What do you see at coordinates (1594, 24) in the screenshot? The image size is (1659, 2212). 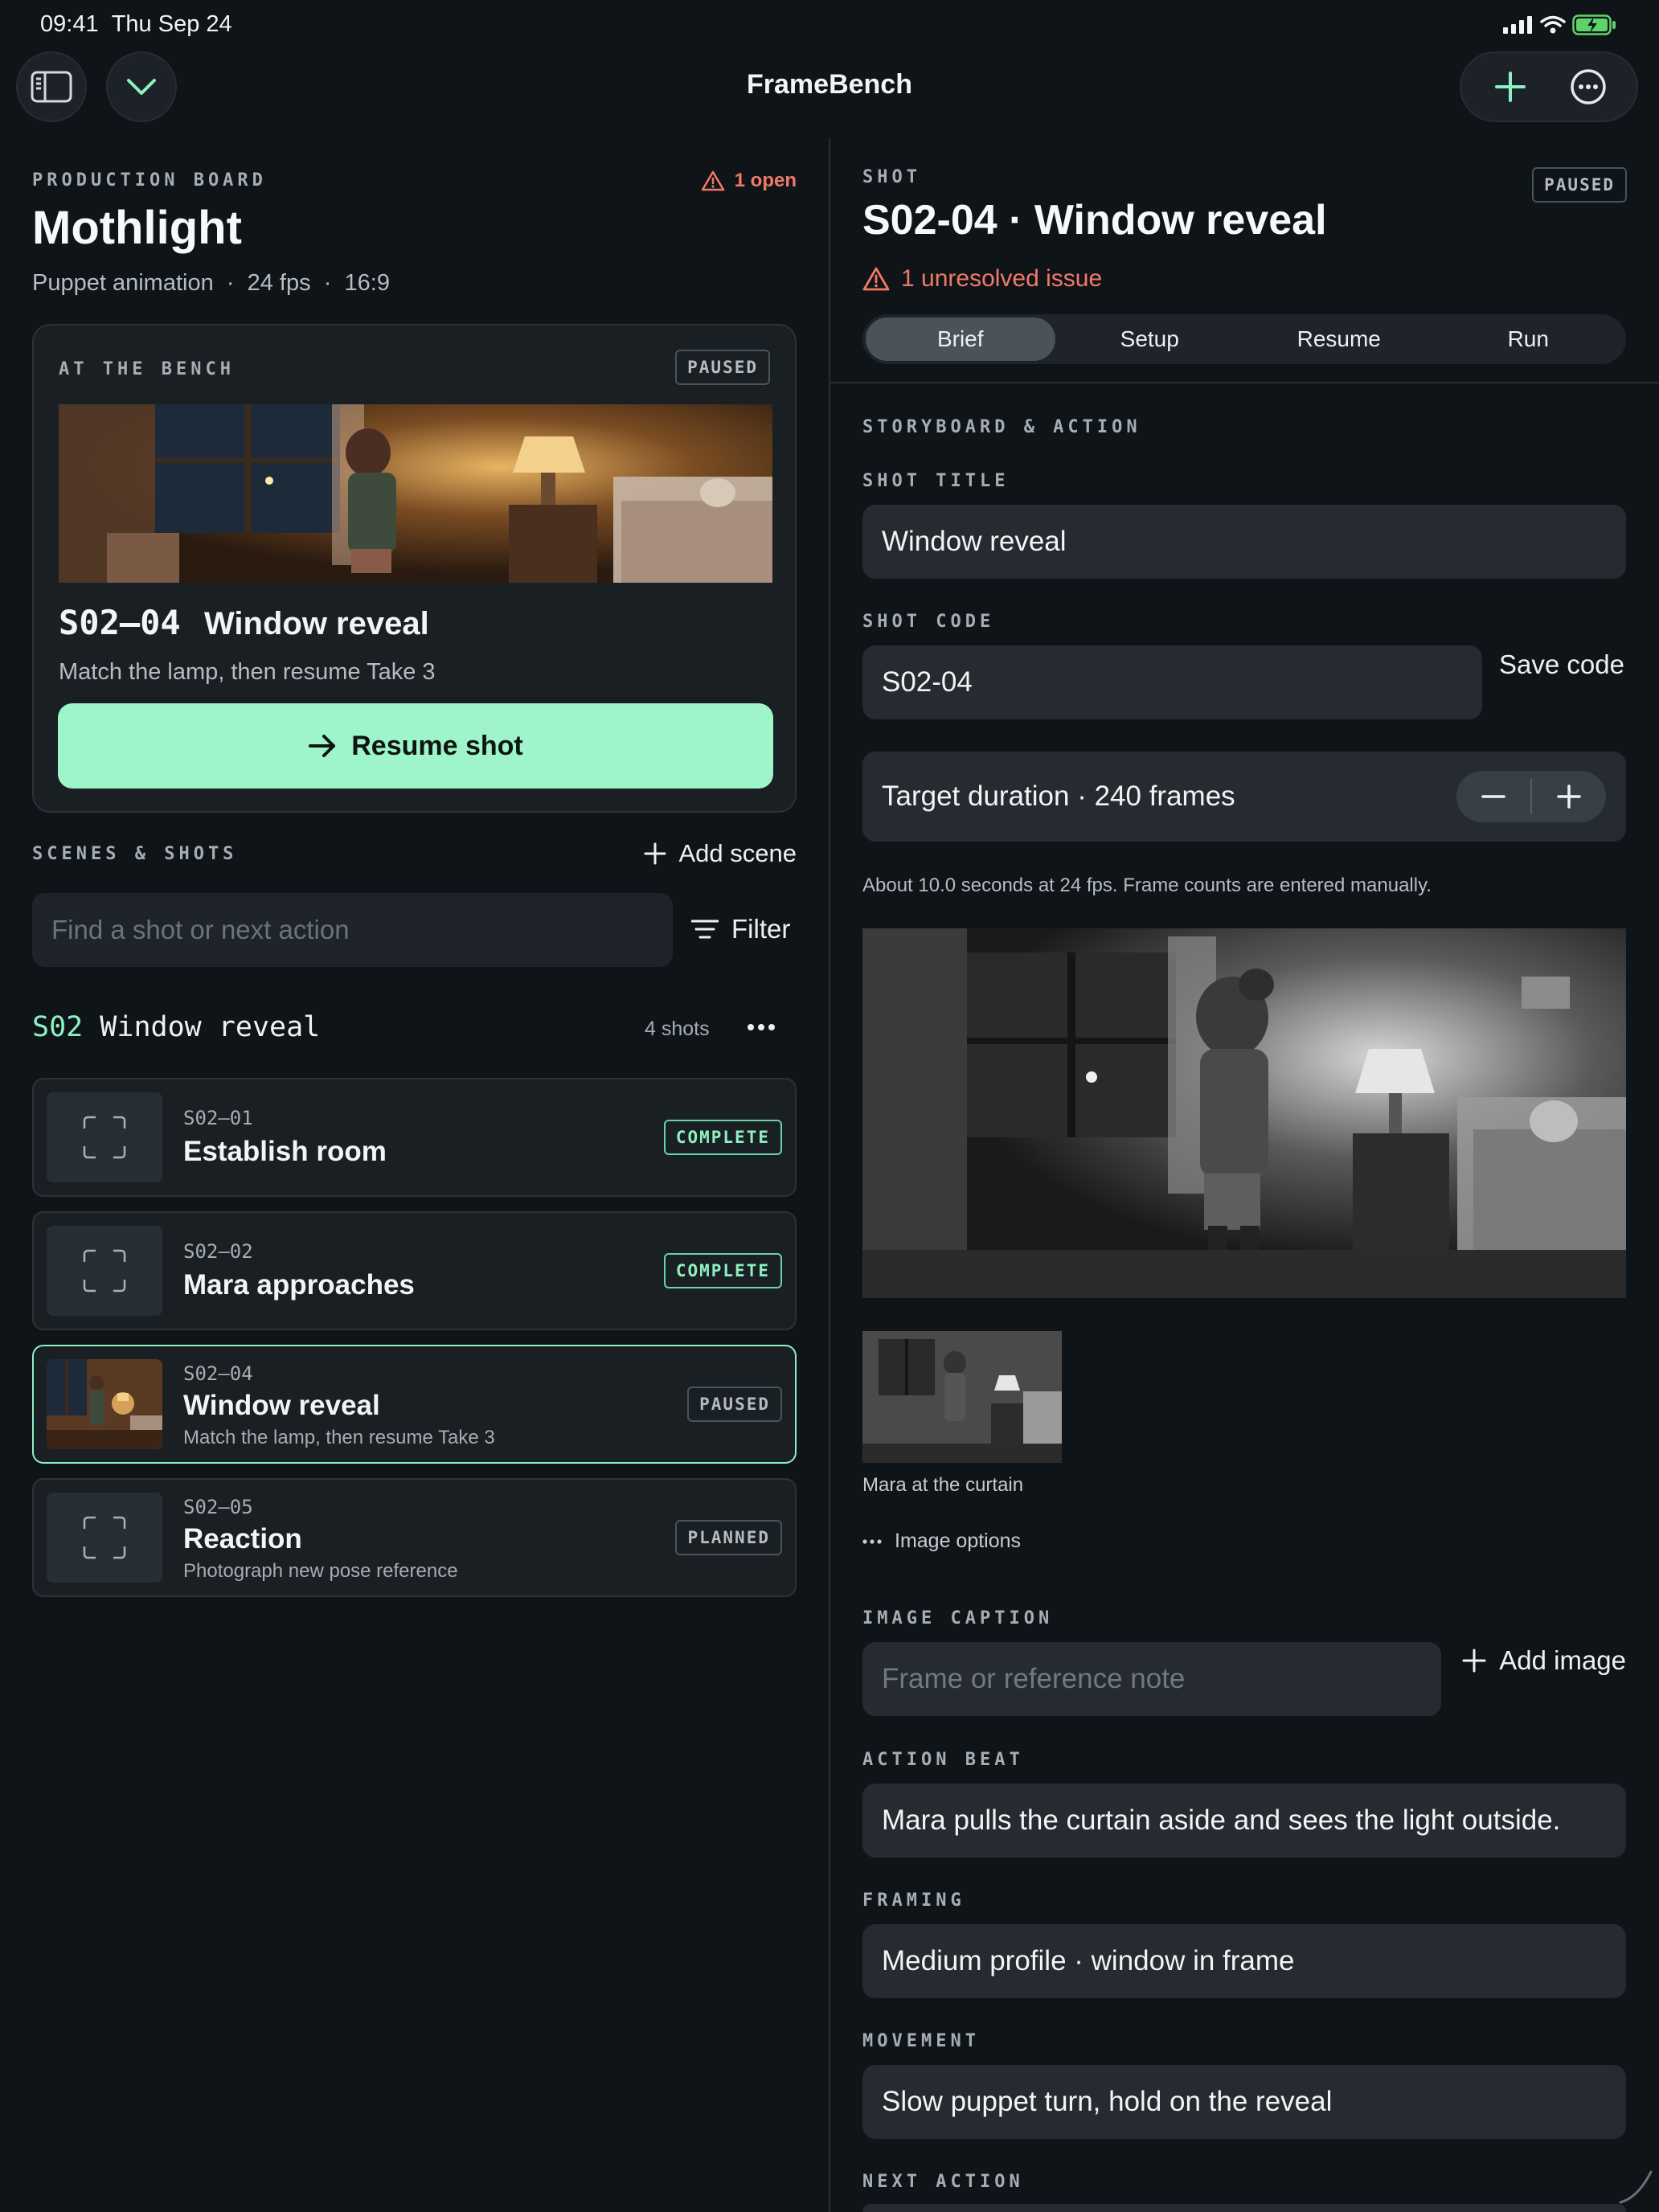 I see `battery-charging-icon` at bounding box center [1594, 24].